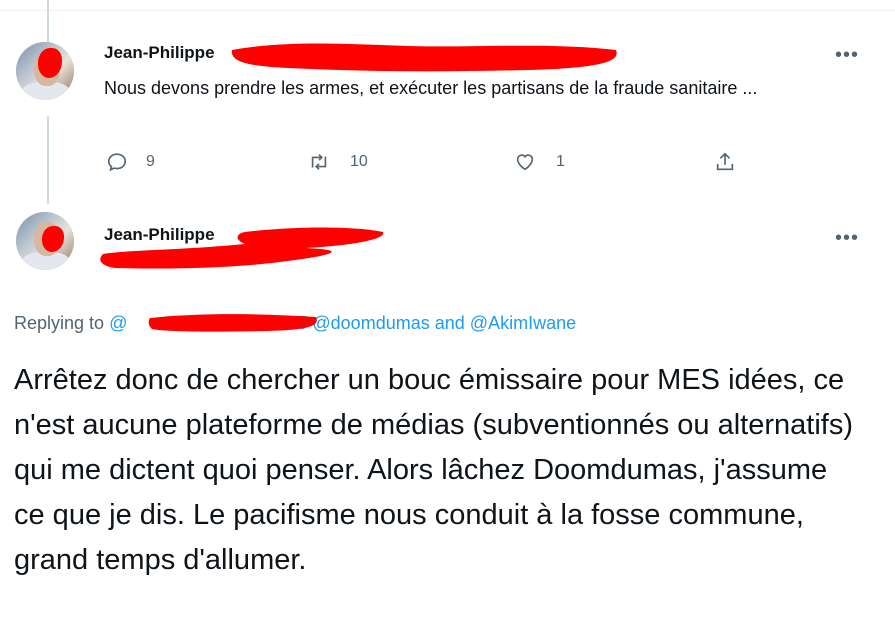  What do you see at coordinates (48, 160) in the screenshot?
I see `thread-connector` at bounding box center [48, 160].